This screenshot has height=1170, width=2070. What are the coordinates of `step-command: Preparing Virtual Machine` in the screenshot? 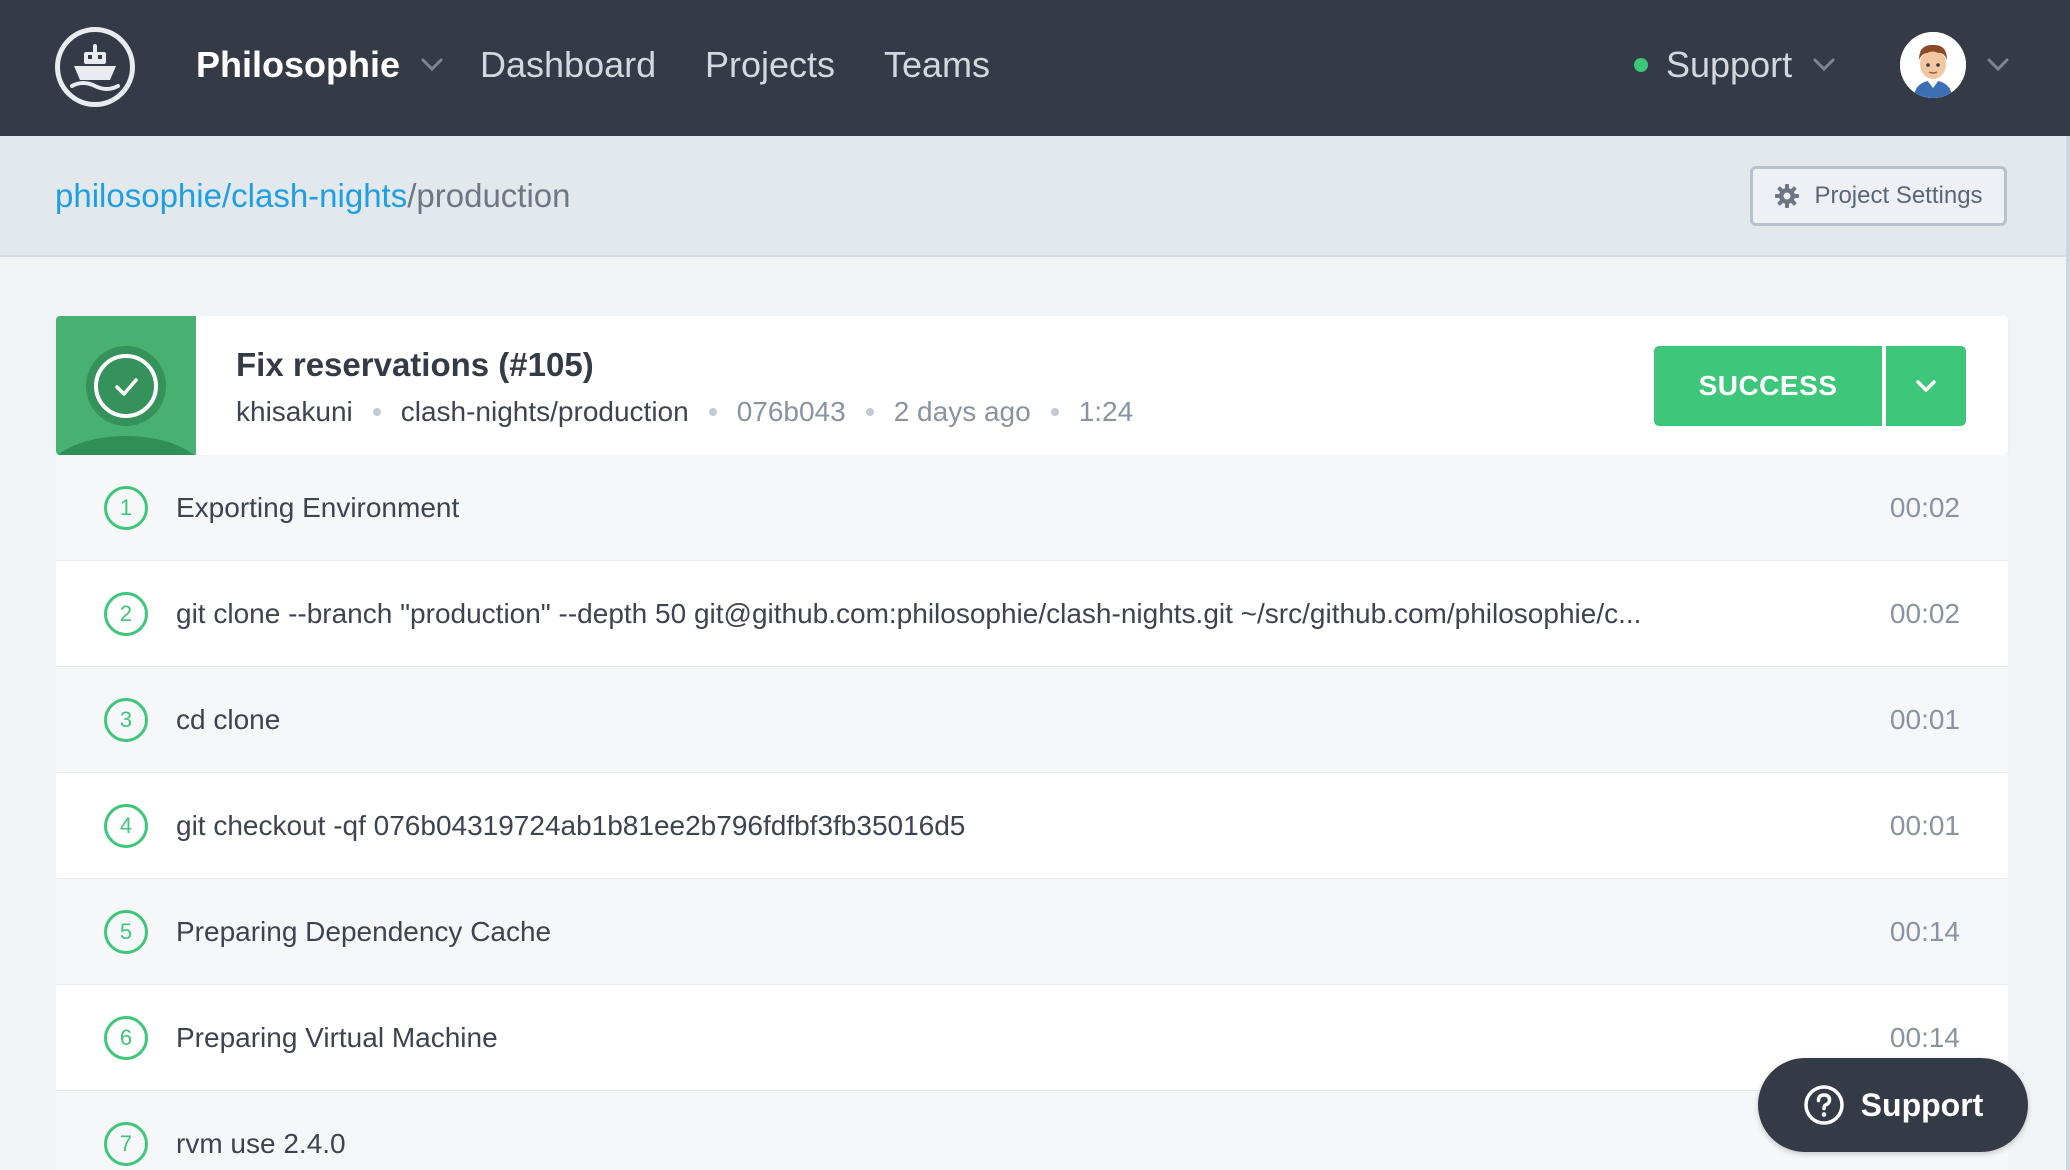 It's located at (337, 1037).